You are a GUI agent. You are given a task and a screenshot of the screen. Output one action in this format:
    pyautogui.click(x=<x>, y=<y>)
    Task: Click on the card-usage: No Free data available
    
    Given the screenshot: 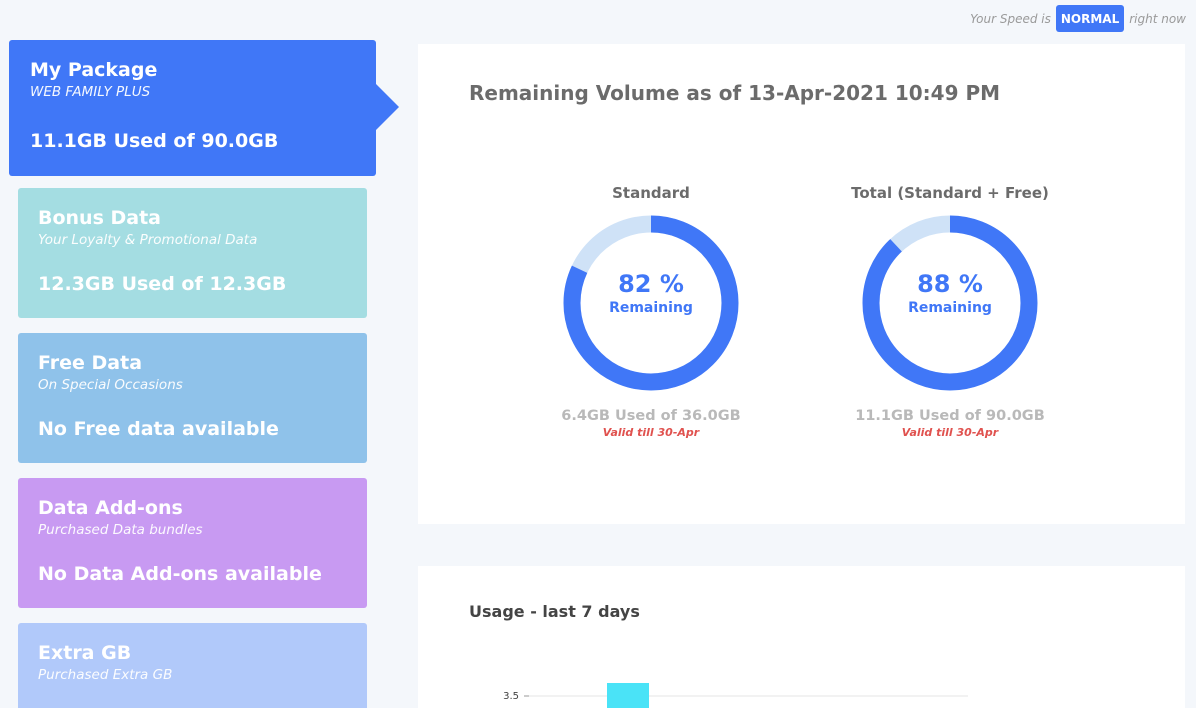 What is the action you would take?
    pyautogui.click(x=158, y=429)
    